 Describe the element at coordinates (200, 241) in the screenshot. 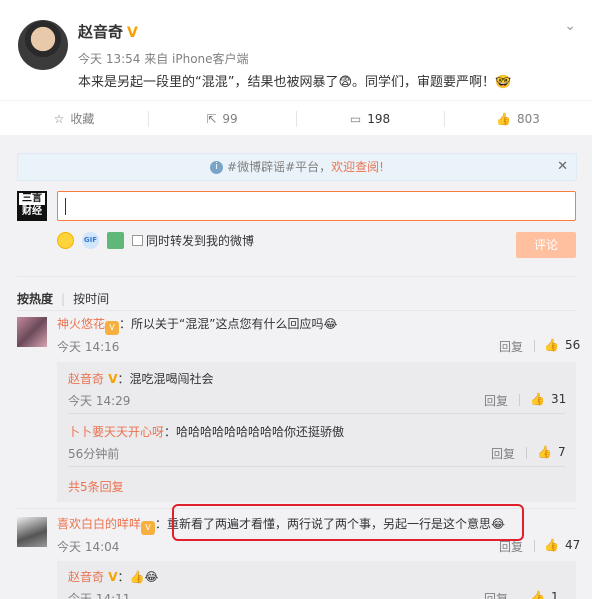

I see `repost-checkbox-label: 同时转发到我的微博` at that location.